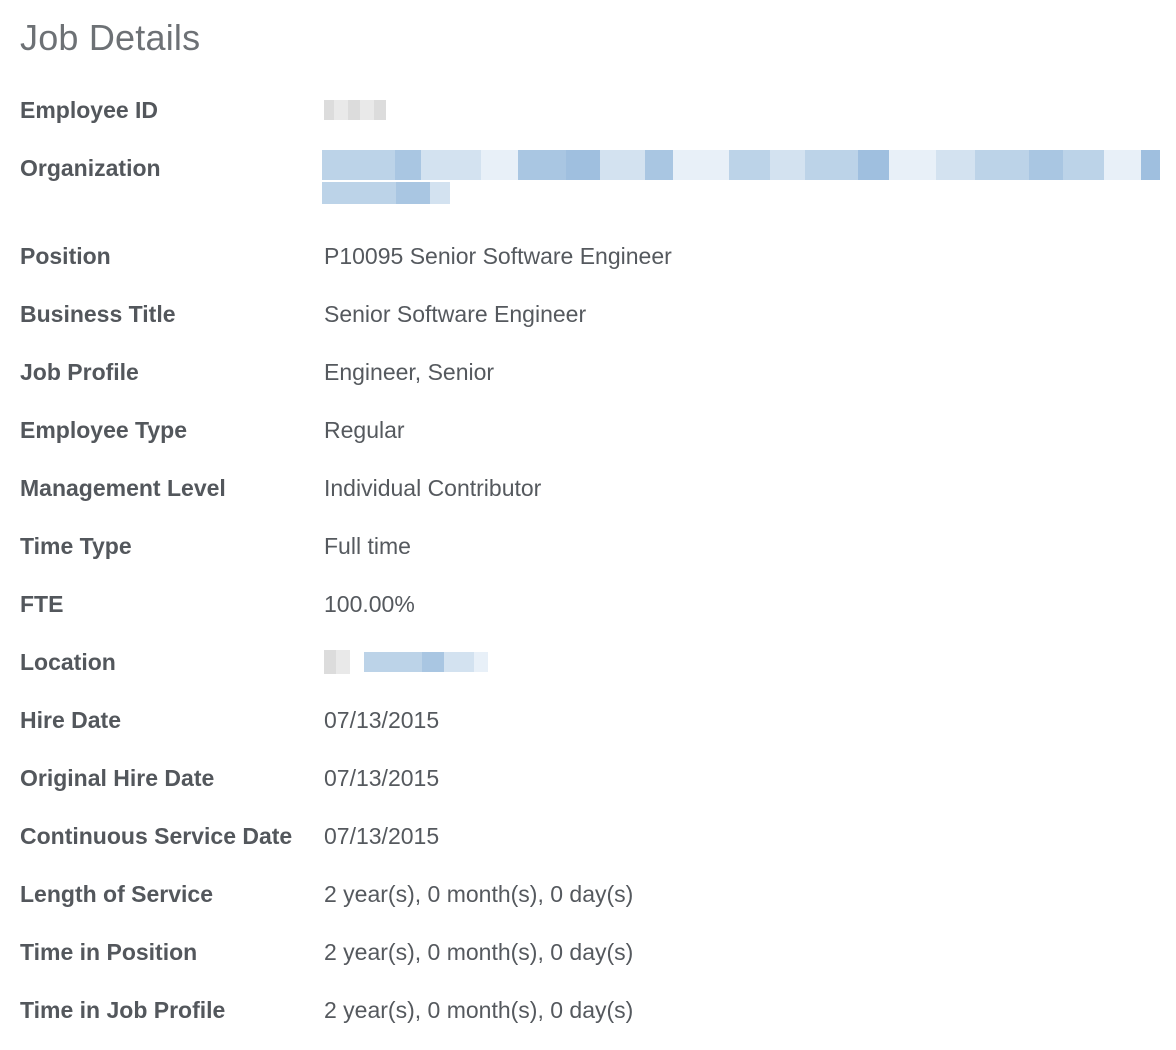  I want to click on field-row-employee-type: Employee Type Regular, so click(588, 430).